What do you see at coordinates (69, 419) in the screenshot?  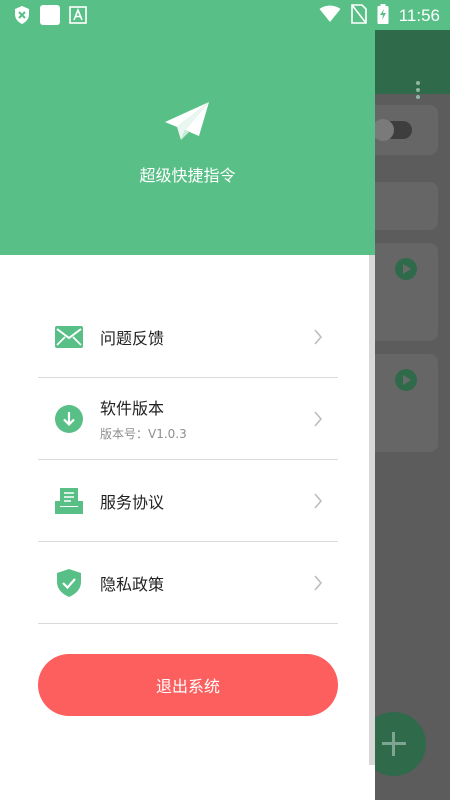 I see `download-icon` at bounding box center [69, 419].